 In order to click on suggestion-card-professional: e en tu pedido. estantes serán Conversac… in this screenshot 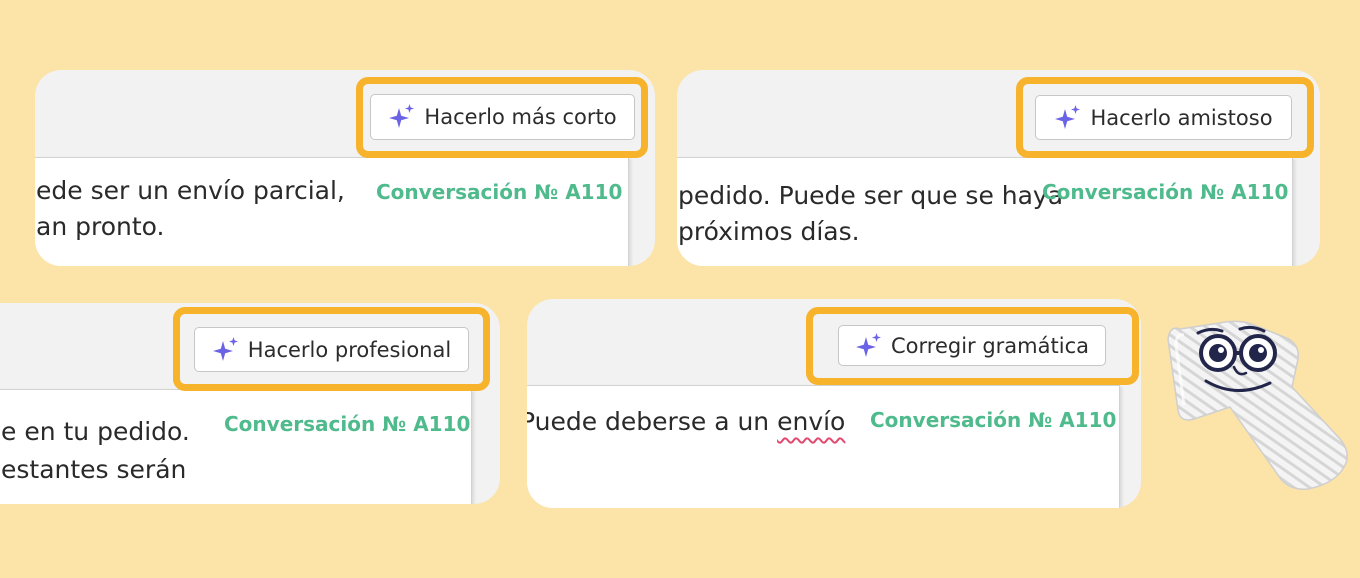, I will do `click(250, 403)`.